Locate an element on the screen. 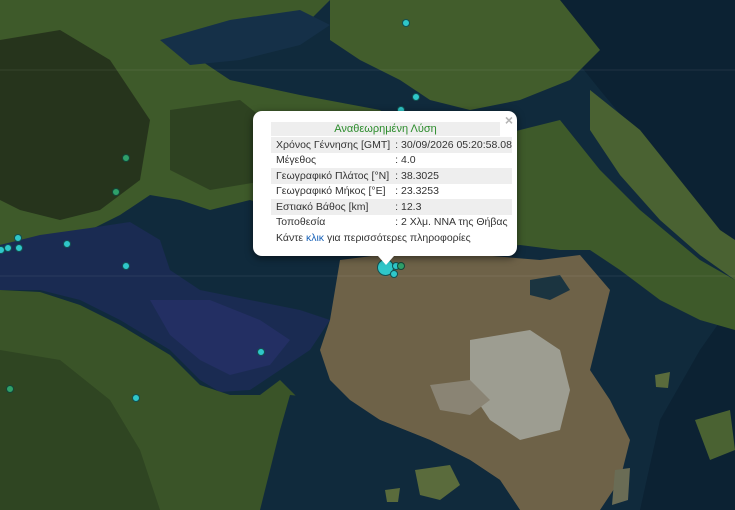 This screenshot has height=510, width=735. table-row: Γεωγραφικό Μήκος [°E] : 23.3253 is located at coordinates (391, 192).